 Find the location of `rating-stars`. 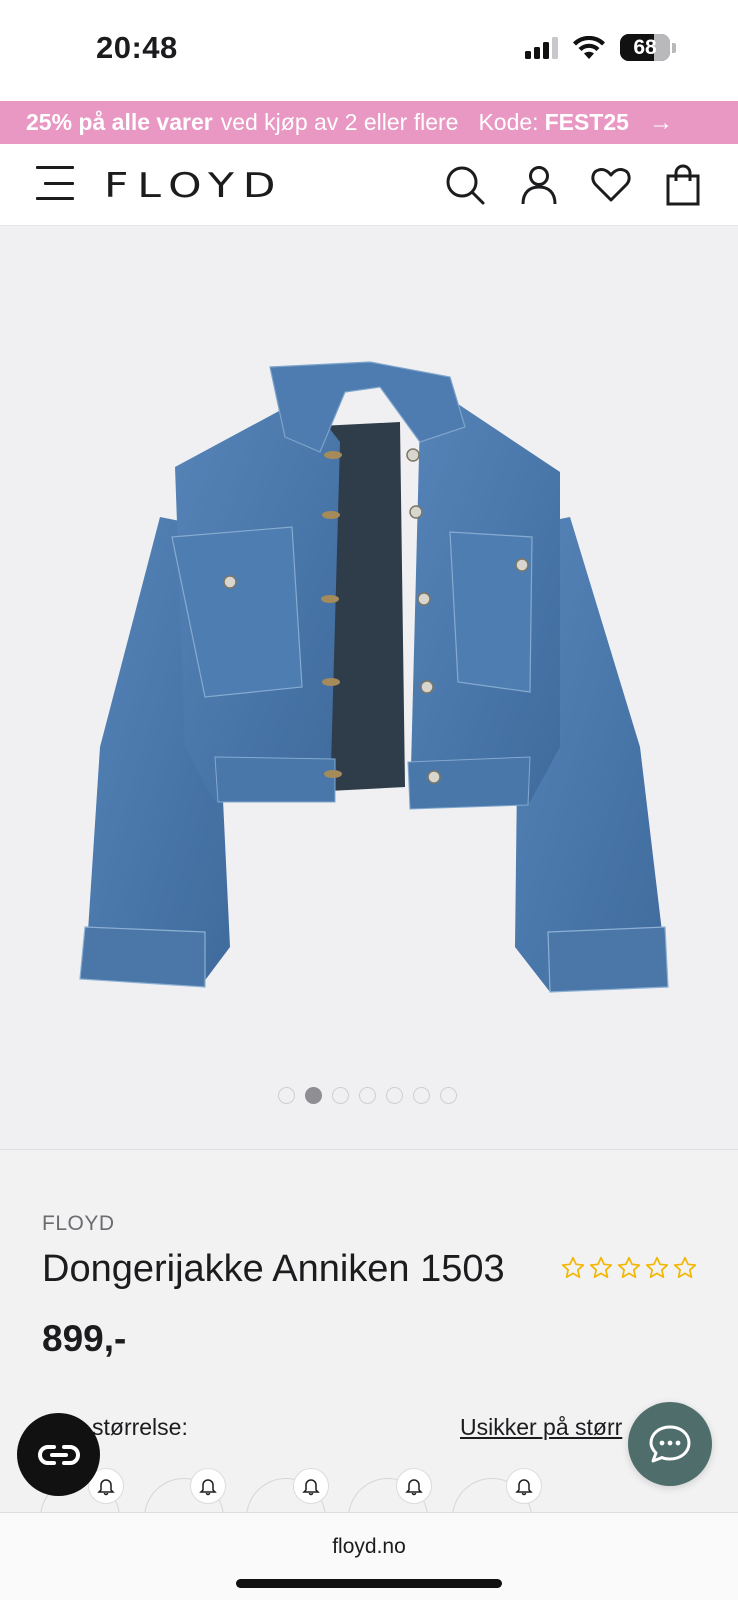

rating-stars is located at coordinates (629, 1268).